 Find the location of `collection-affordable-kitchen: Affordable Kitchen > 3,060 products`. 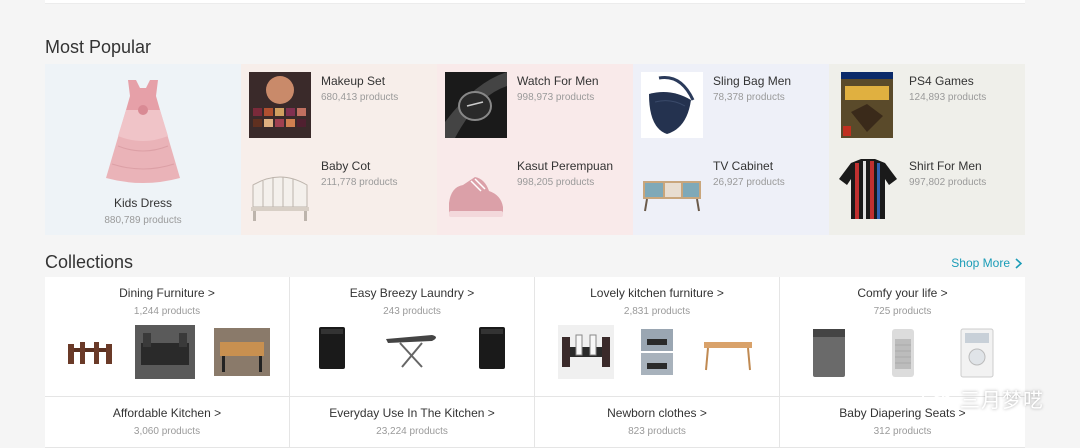

collection-affordable-kitchen: Affordable Kitchen > 3,060 products is located at coordinates (167, 422).